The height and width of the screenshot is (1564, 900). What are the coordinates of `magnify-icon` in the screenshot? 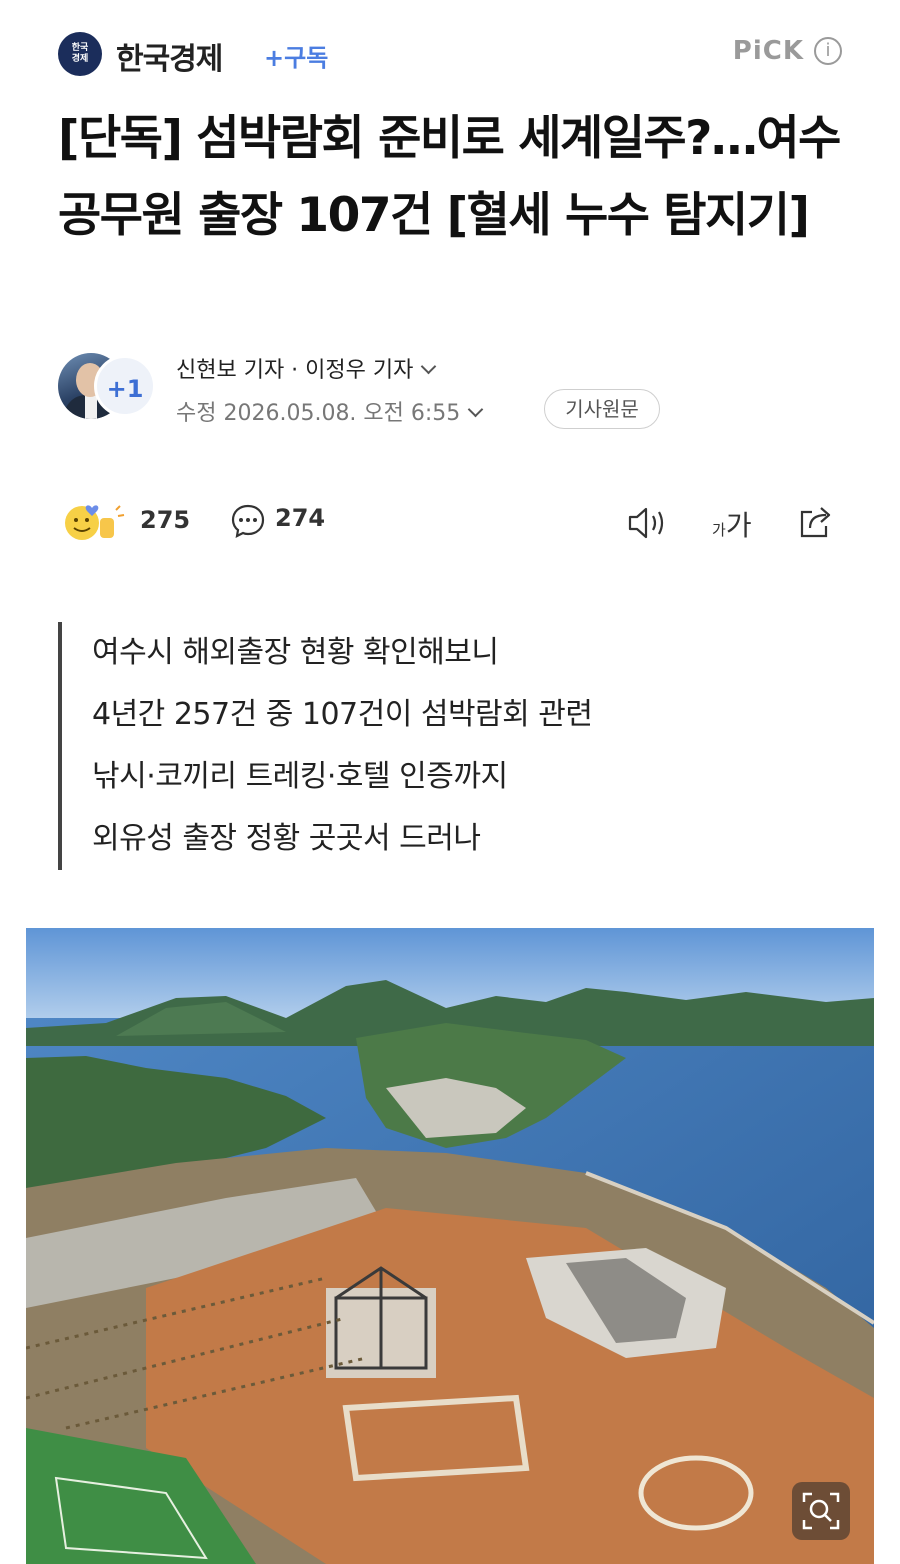 It's located at (821, 1511).